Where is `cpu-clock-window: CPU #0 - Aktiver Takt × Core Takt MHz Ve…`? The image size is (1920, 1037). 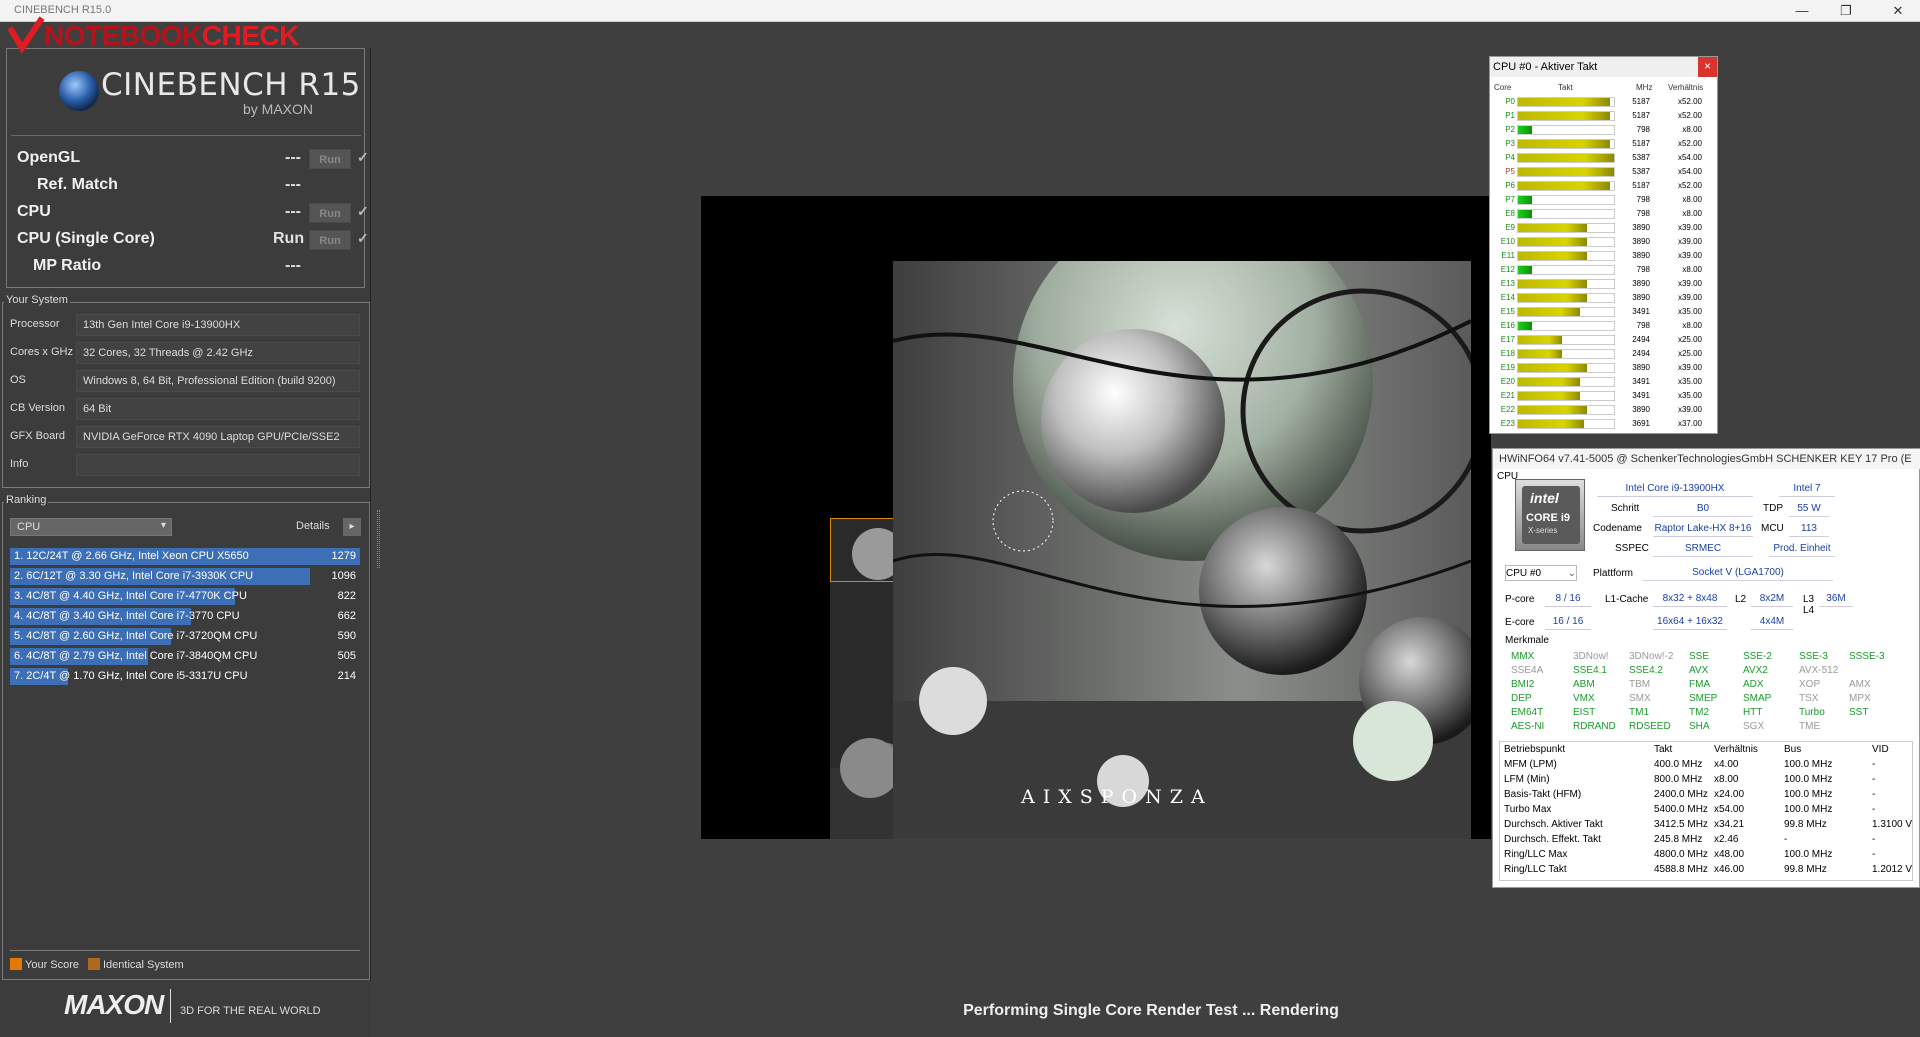 cpu-clock-window: CPU #0 - Aktiver Takt × Core Takt MHz Ve… is located at coordinates (1603, 245).